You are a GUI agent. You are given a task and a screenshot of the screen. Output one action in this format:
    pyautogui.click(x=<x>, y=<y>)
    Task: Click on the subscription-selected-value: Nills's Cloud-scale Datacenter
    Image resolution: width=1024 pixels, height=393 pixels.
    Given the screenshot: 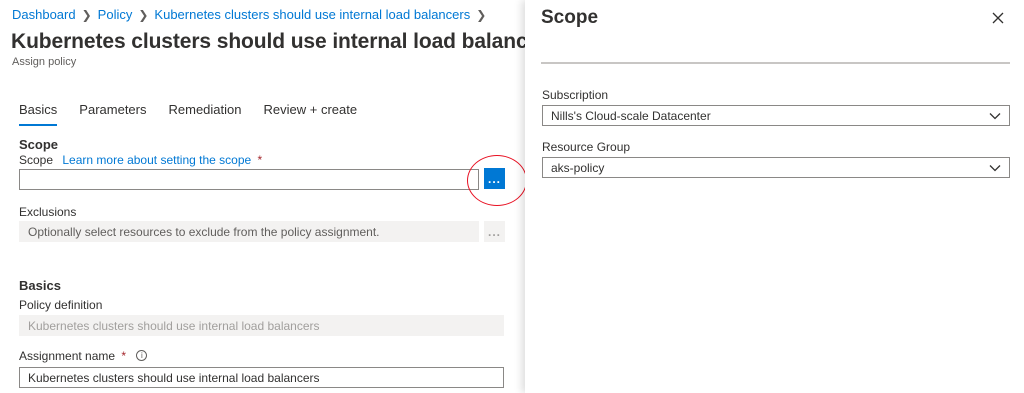 What is the action you would take?
    pyautogui.click(x=631, y=115)
    